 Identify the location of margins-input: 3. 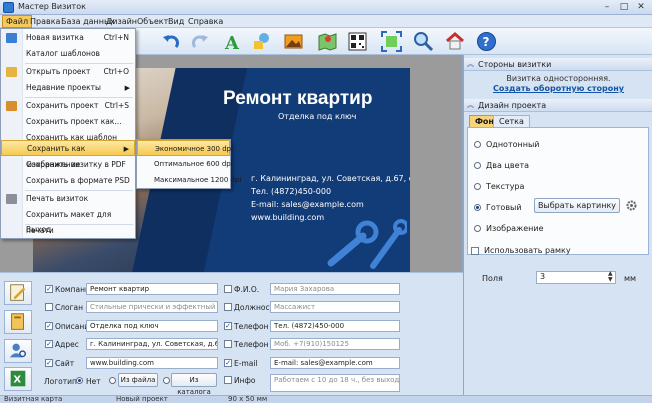
(576, 277).